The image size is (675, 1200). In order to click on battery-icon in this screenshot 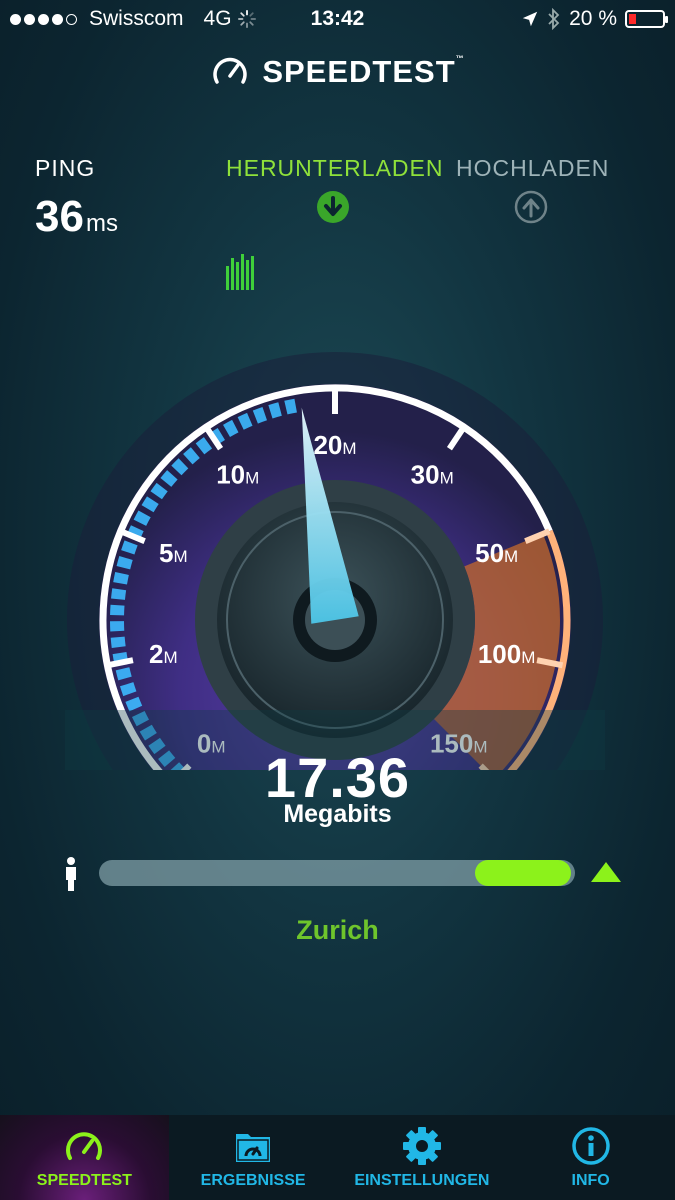, I will do `click(646, 19)`.